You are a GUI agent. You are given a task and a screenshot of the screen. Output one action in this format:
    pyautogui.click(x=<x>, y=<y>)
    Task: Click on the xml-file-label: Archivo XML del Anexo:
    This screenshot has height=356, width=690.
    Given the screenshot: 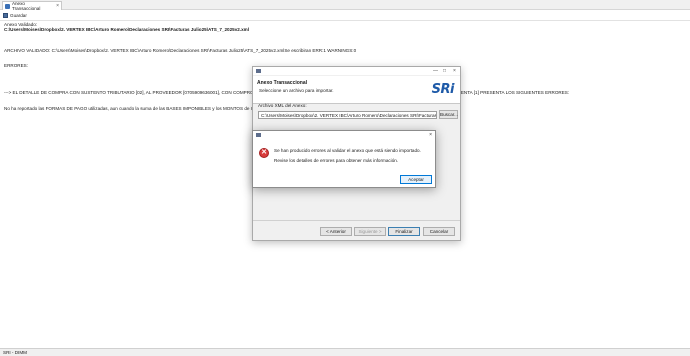 What is the action you would take?
    pyautogui.click(x=282, y=105)
    